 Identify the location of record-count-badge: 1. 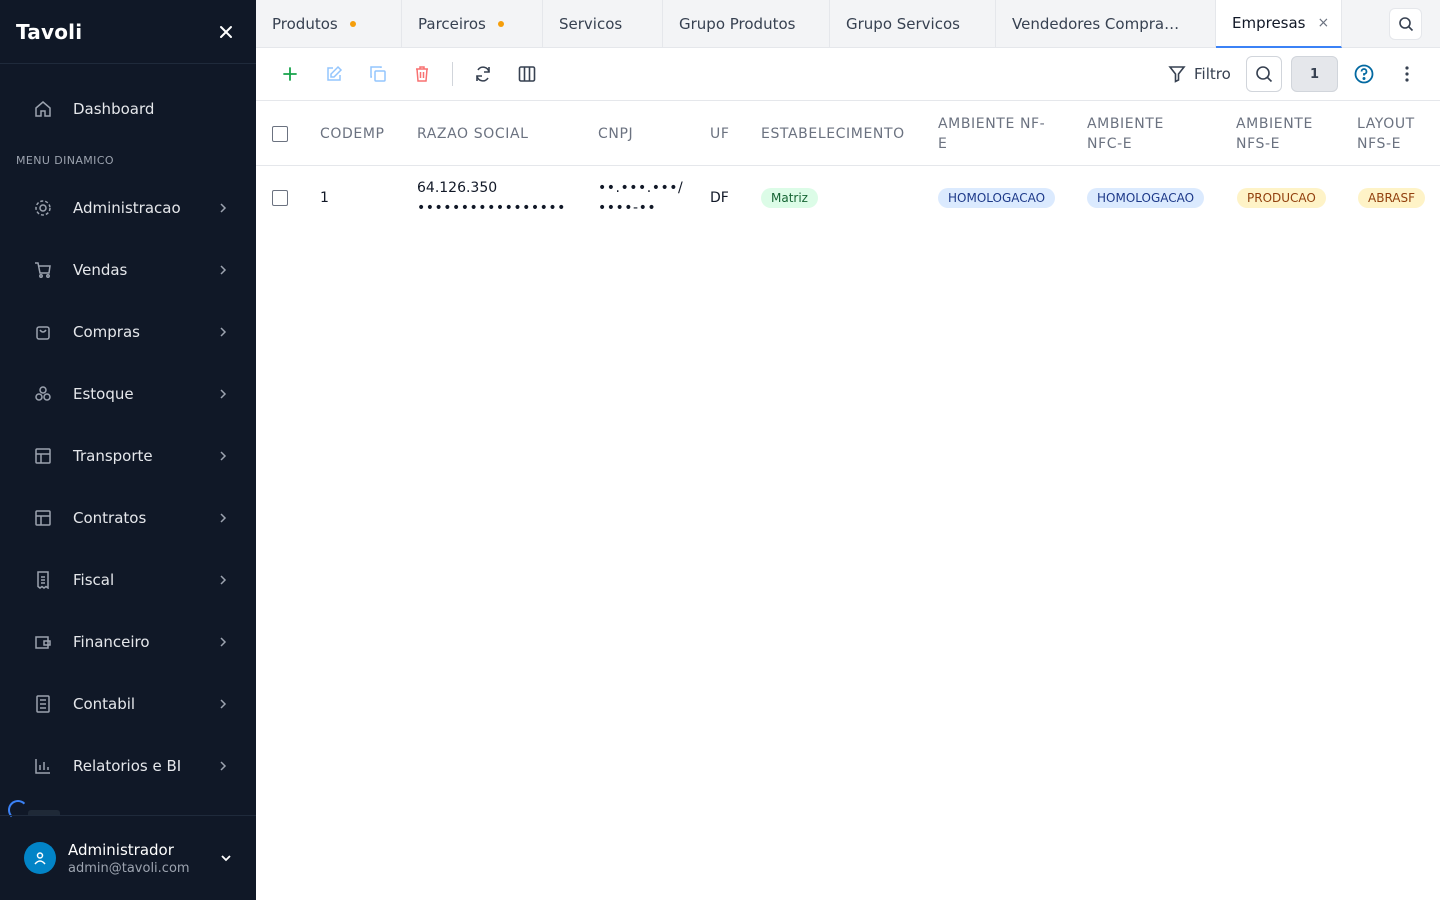
(1314, 74).